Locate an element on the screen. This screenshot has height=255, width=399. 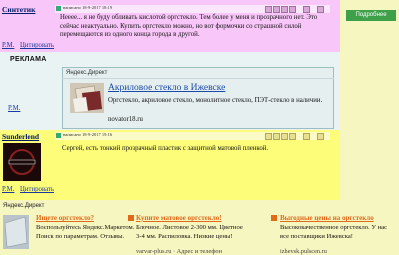
ad-url: izhevsk.pulscen.ru is located at coordinates (303, 251).